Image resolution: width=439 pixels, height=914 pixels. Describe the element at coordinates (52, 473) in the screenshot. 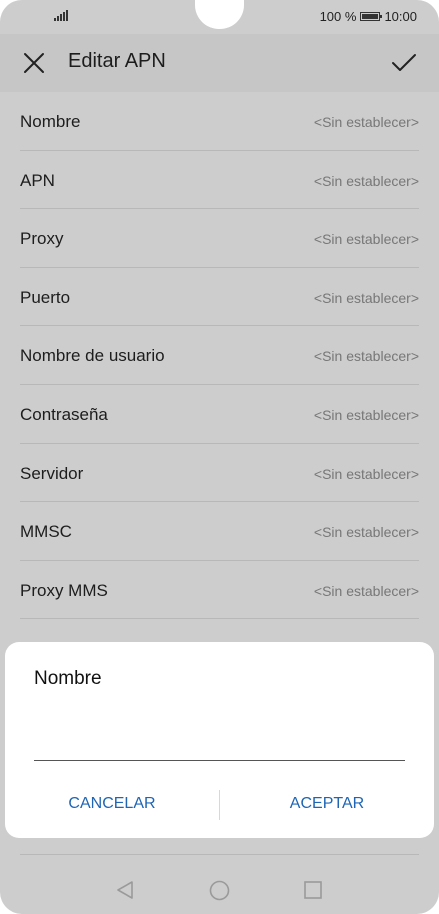

I see `field-label: Servidor` at that location.